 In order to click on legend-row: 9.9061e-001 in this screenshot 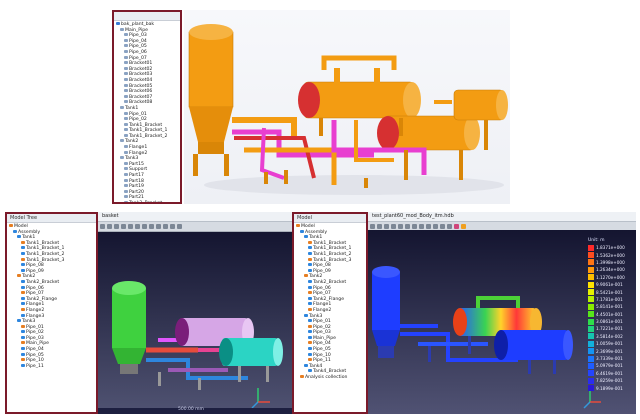, I will do `click(611, 284)`.